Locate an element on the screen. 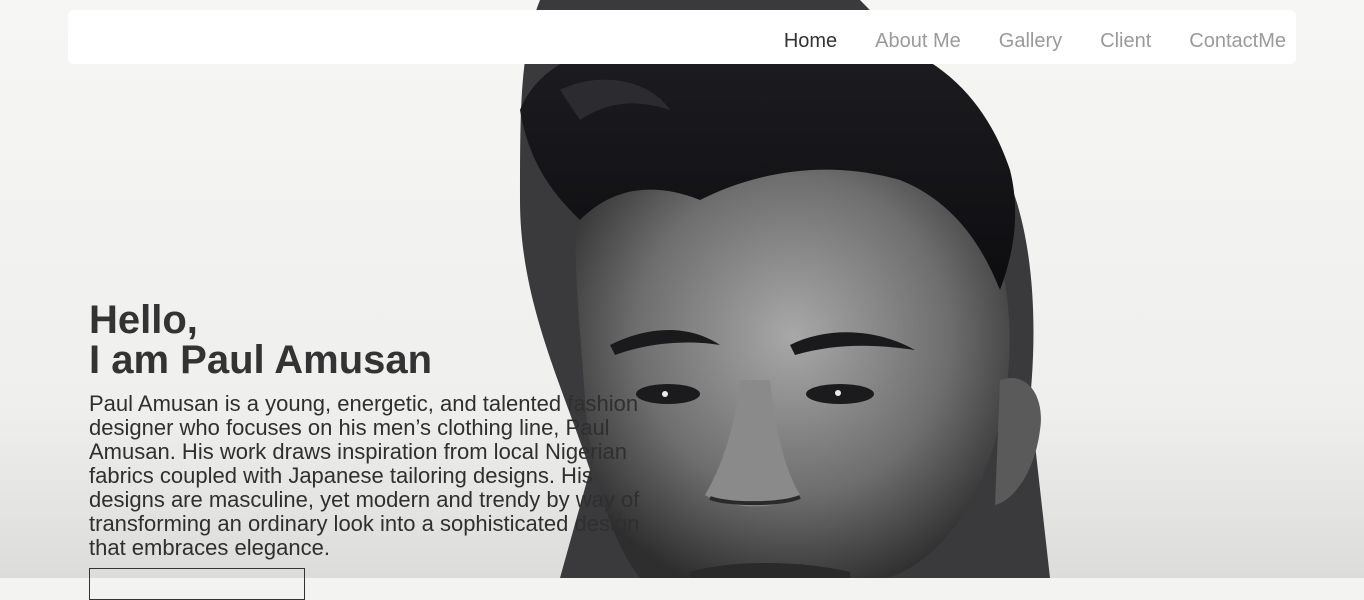 The width and height of the screenshot is (1364, 600). greeting-line-2: I am Paul Amusan is located at coordinates (261, 360).